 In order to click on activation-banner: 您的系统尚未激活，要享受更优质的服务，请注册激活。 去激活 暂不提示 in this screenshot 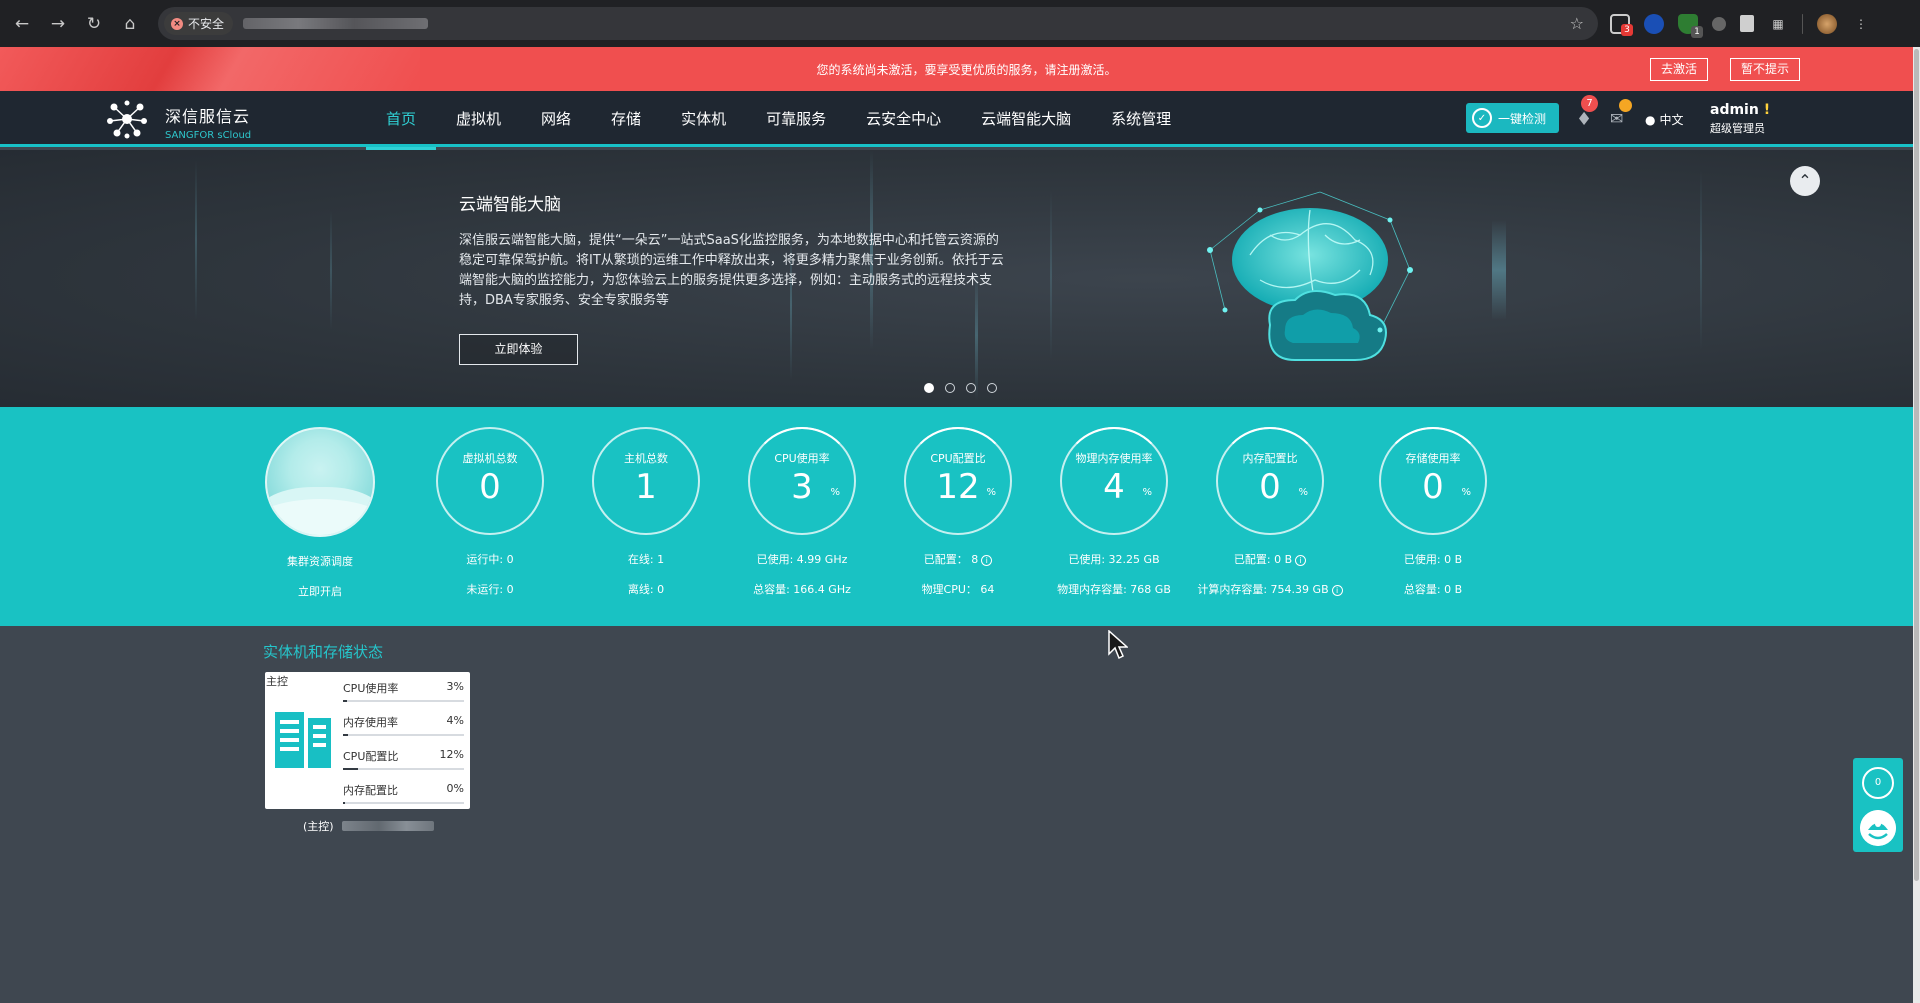, I will do `click(956, 69)`.